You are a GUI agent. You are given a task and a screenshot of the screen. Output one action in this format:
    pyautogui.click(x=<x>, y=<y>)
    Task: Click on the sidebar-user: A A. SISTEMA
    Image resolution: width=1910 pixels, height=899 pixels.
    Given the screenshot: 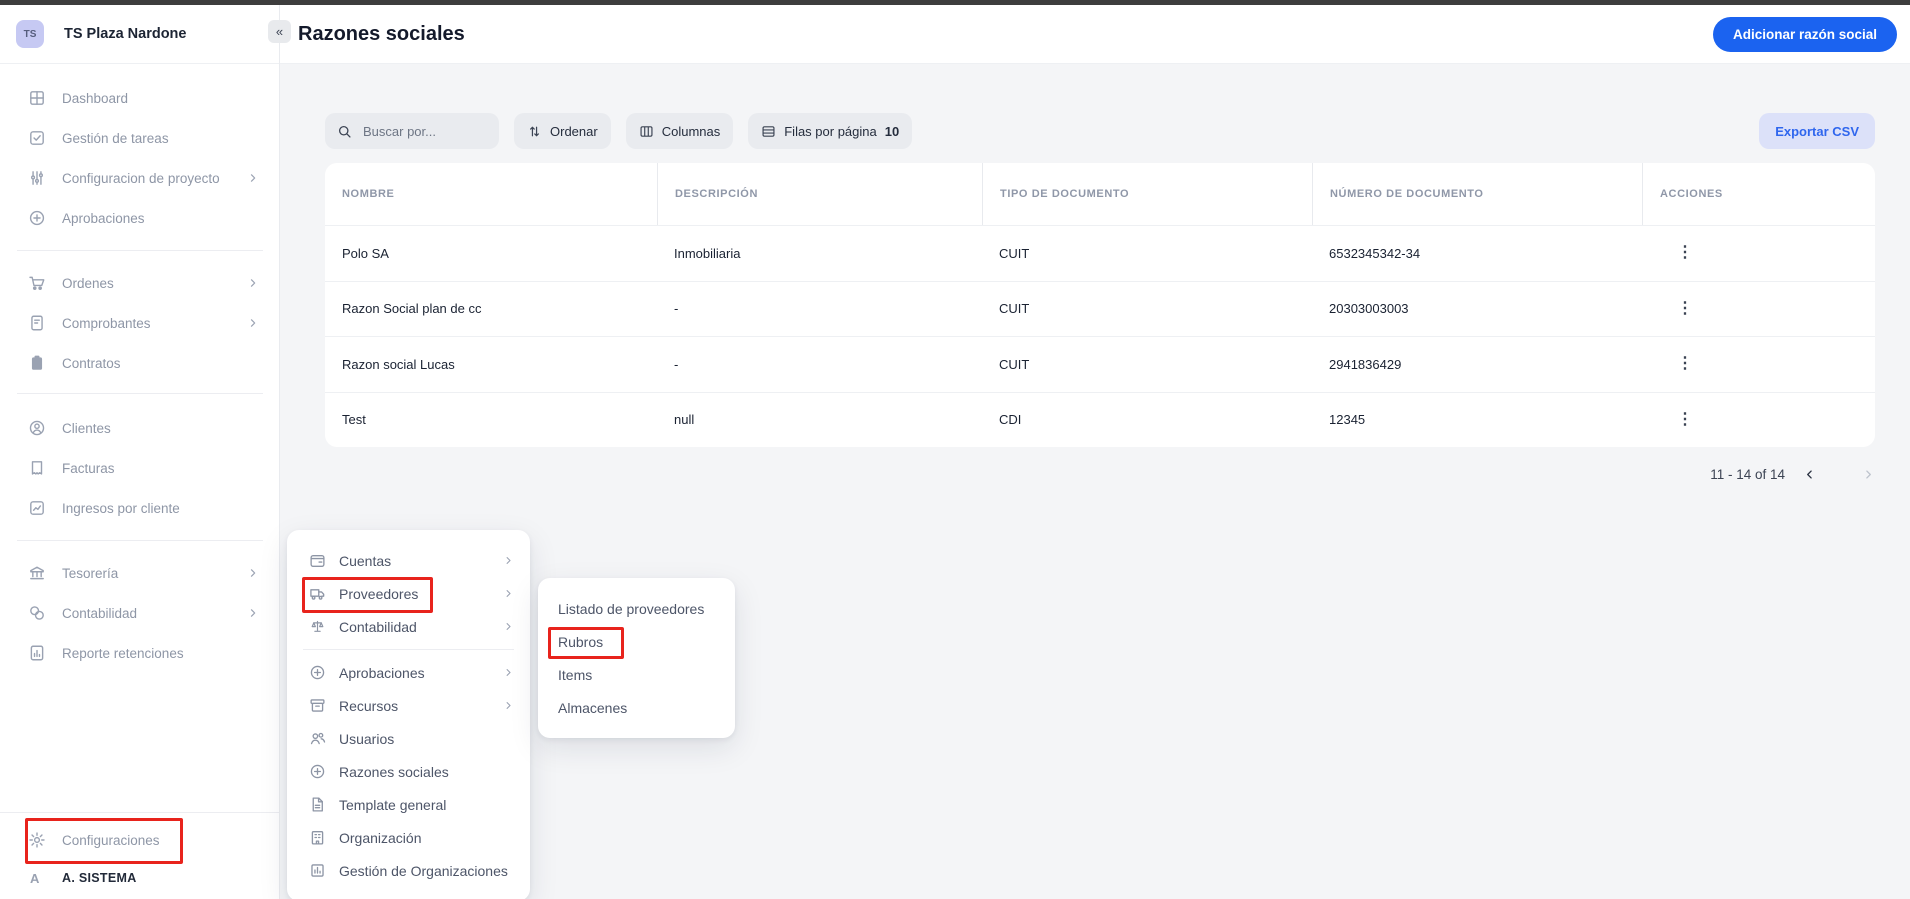 What is the action you would take?
    pyautogui.click(x=139, y=878)
    